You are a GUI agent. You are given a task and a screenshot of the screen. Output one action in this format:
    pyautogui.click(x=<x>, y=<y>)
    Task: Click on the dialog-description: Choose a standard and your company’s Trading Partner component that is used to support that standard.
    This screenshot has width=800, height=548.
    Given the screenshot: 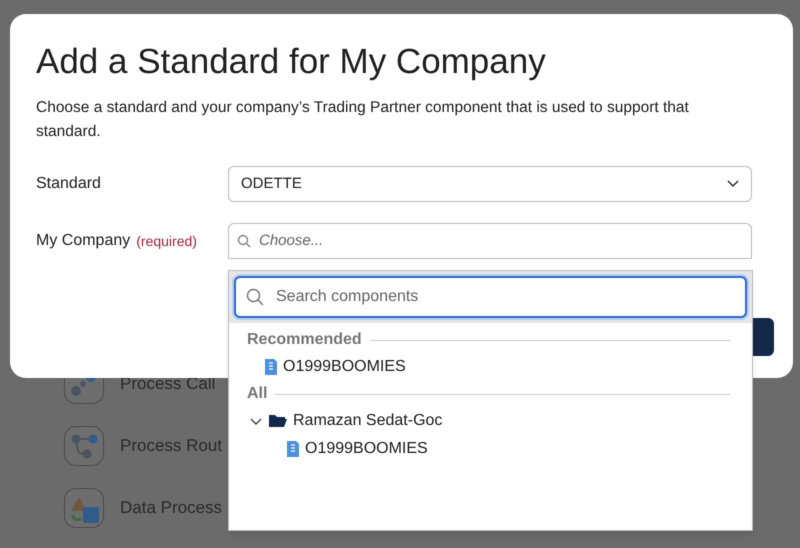 What is the action you would take?
    pyautogui.click(x=363, y=120)
    